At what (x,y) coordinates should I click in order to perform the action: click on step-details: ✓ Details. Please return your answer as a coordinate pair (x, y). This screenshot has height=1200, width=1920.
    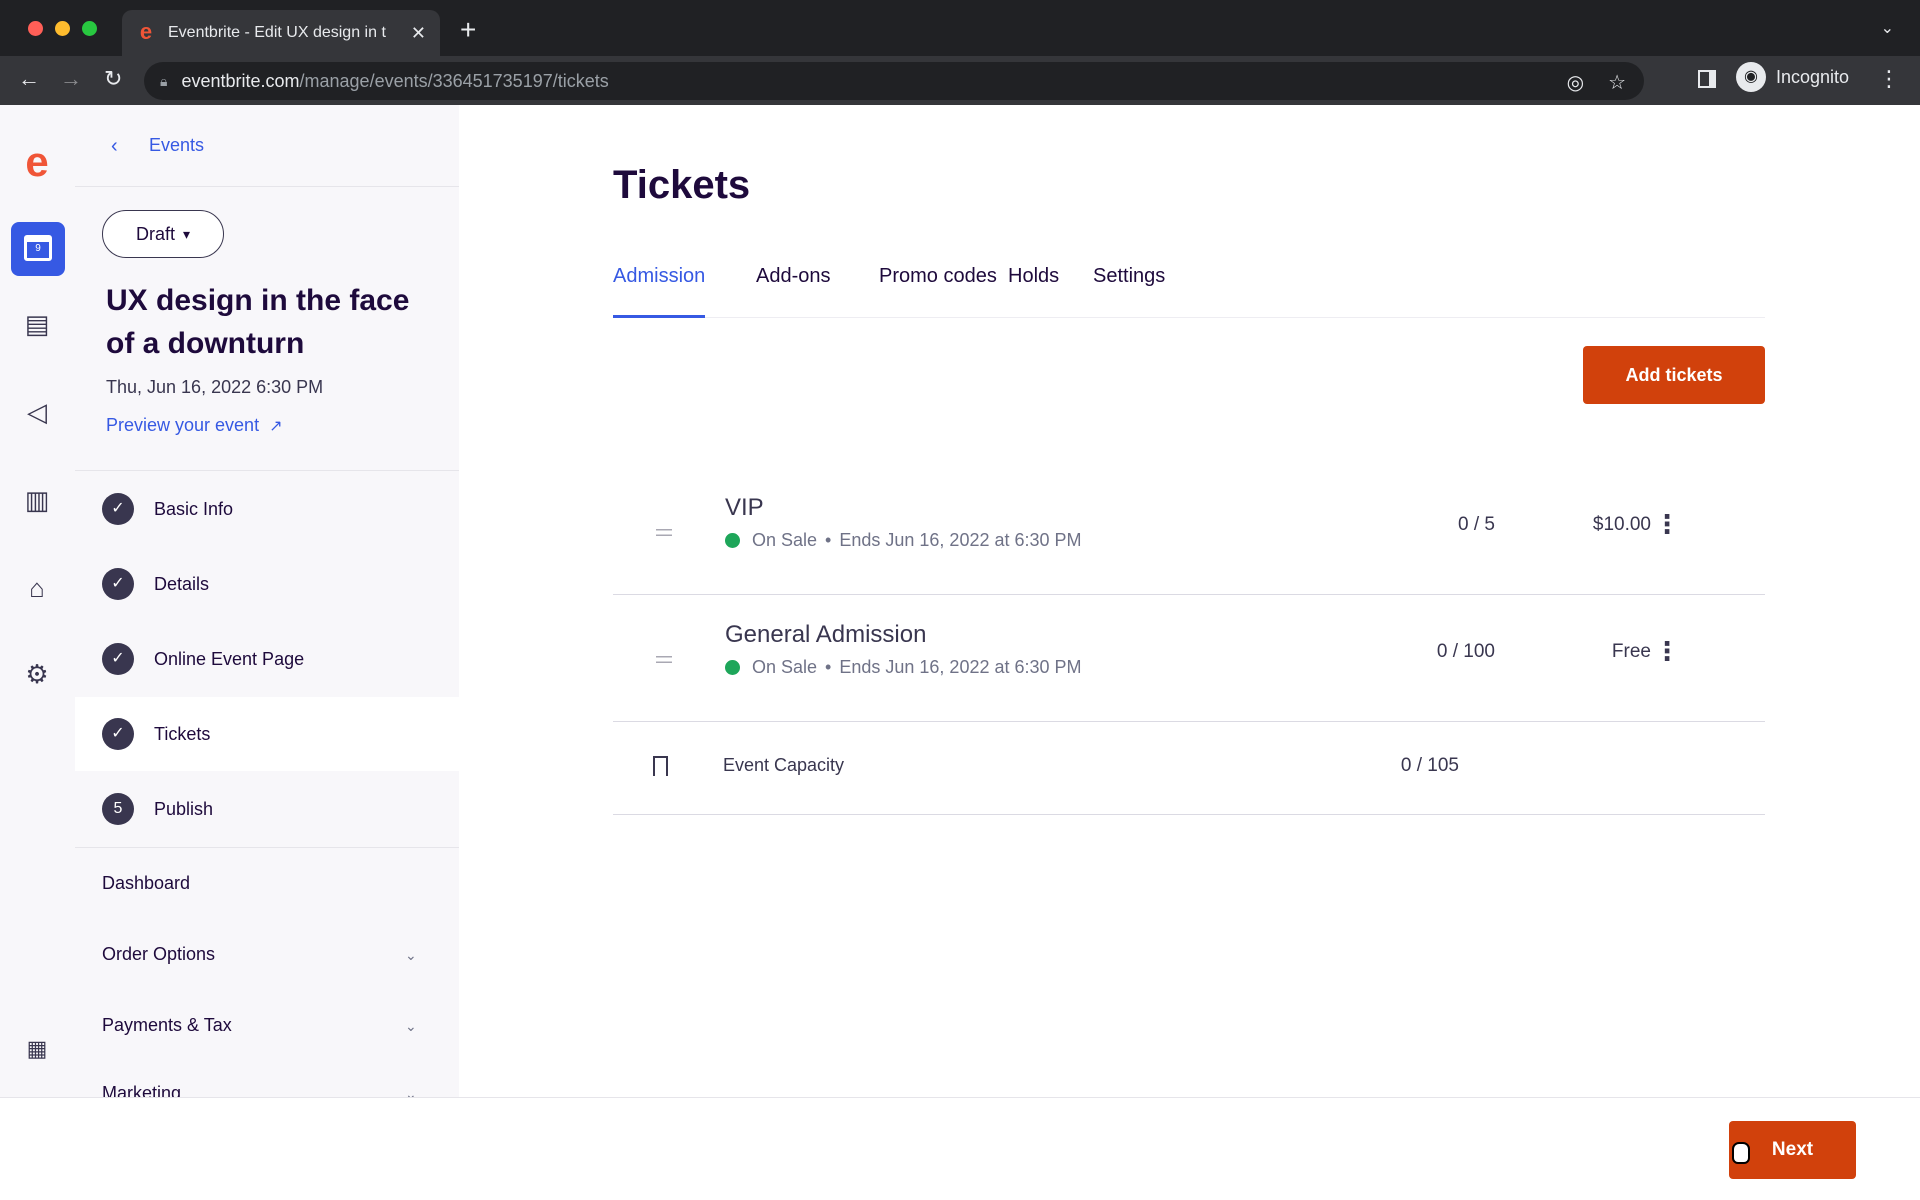
    Looking at the image, I should click on (267, 584).